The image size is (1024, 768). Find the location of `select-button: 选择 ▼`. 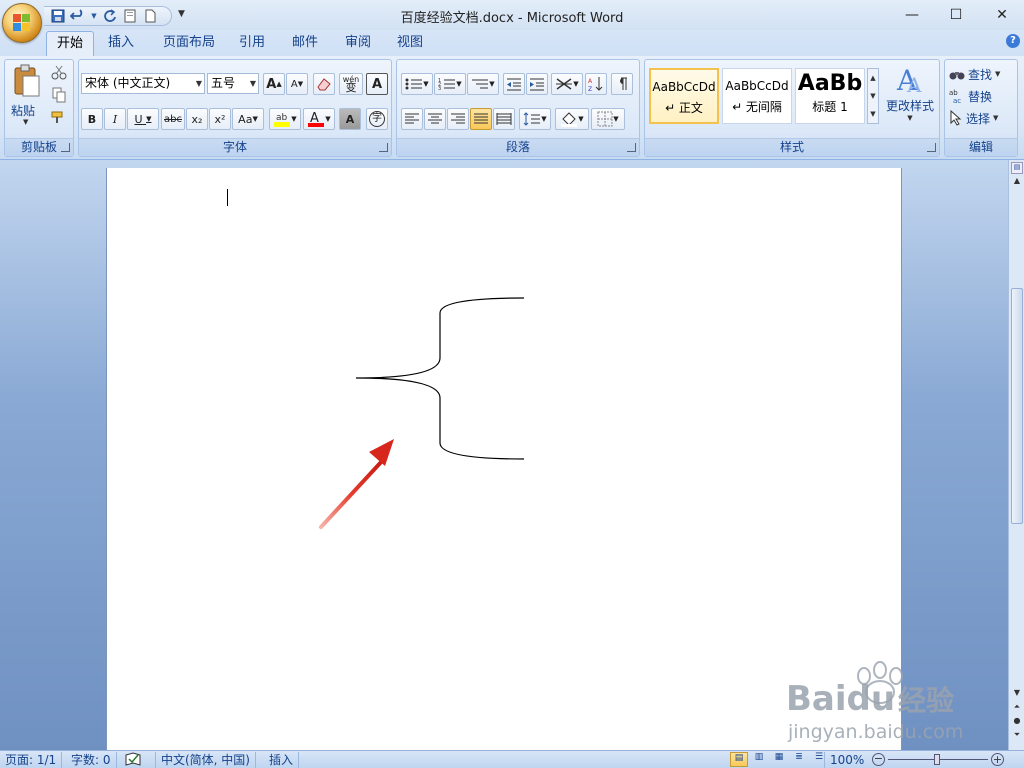

select-button: 选择 ▼ is located at coordinates (973, 118).